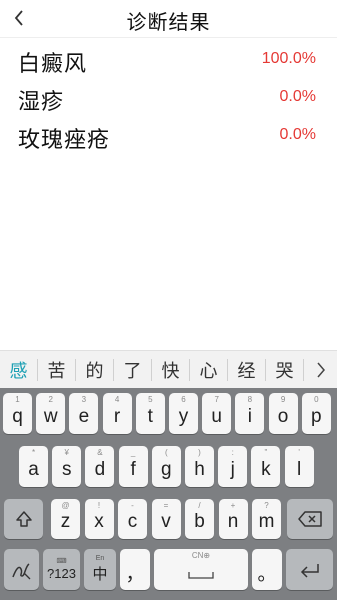 The image size is (337, 600). Describe the element at coordinates (168, 61) in the screenshot. I see `result-row: 白癜风 100.0%` at that location.